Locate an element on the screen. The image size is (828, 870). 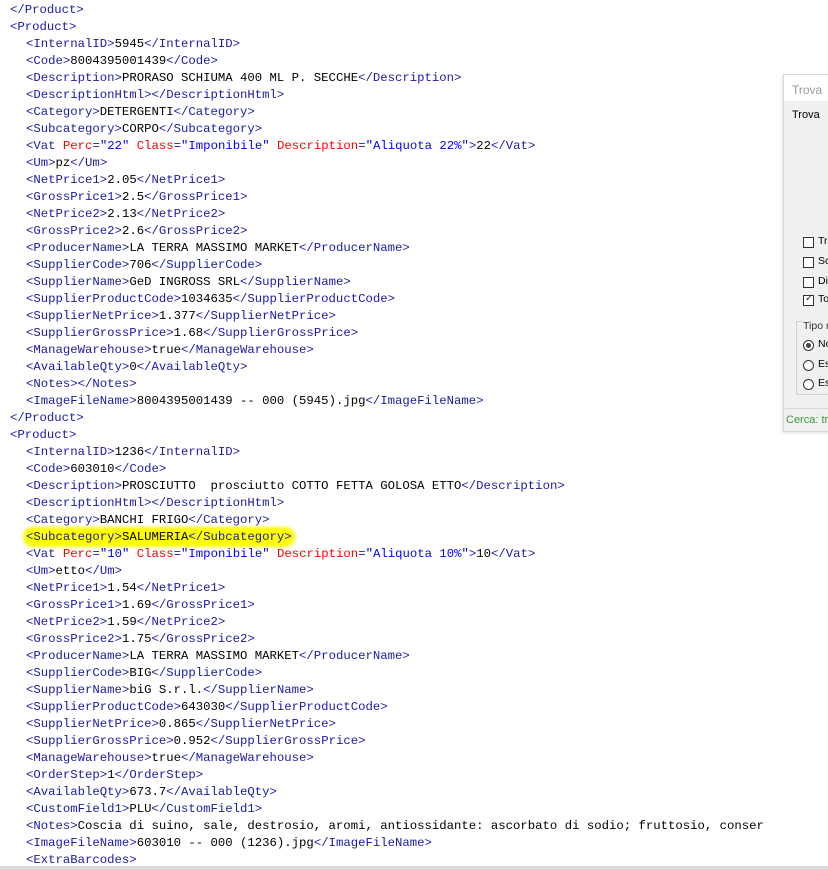
xml-line: <Code>8004395001439</Code> is located at coordinates (122, 61).